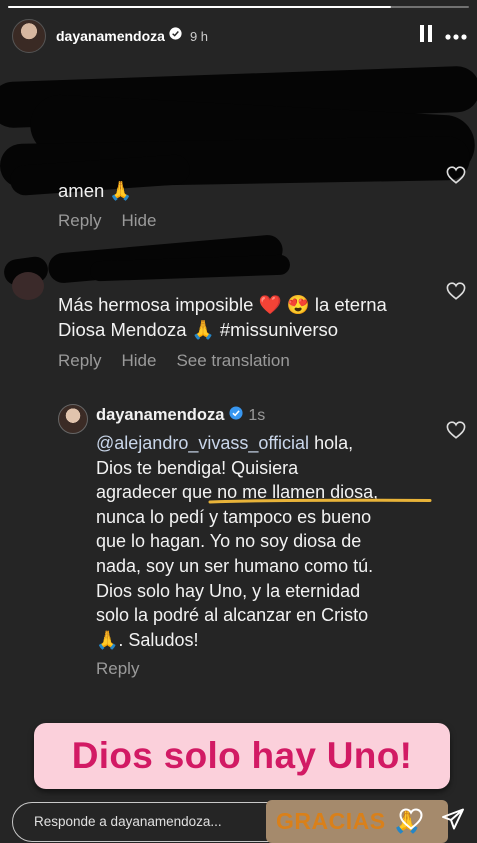 The height and width of the screenshot is (843, 477). I want to click on reply-line: nunca lo pedí y tampoco es bueno, so click(234, 516).